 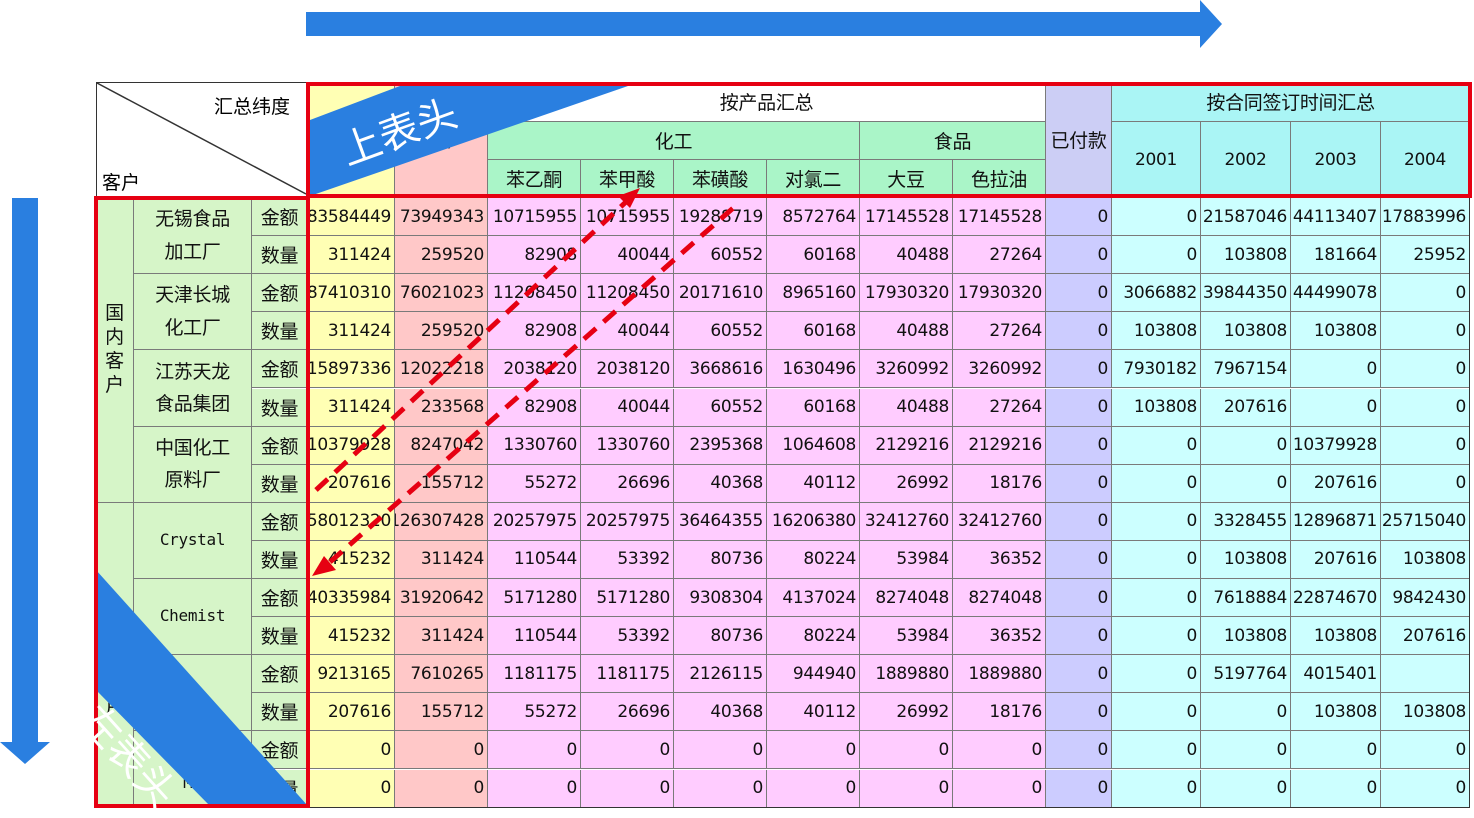 What do you see at coordinates (1246, 598) in the screenshot?
I see `table-cell: 7618884` at bounding box center [1246, 598].